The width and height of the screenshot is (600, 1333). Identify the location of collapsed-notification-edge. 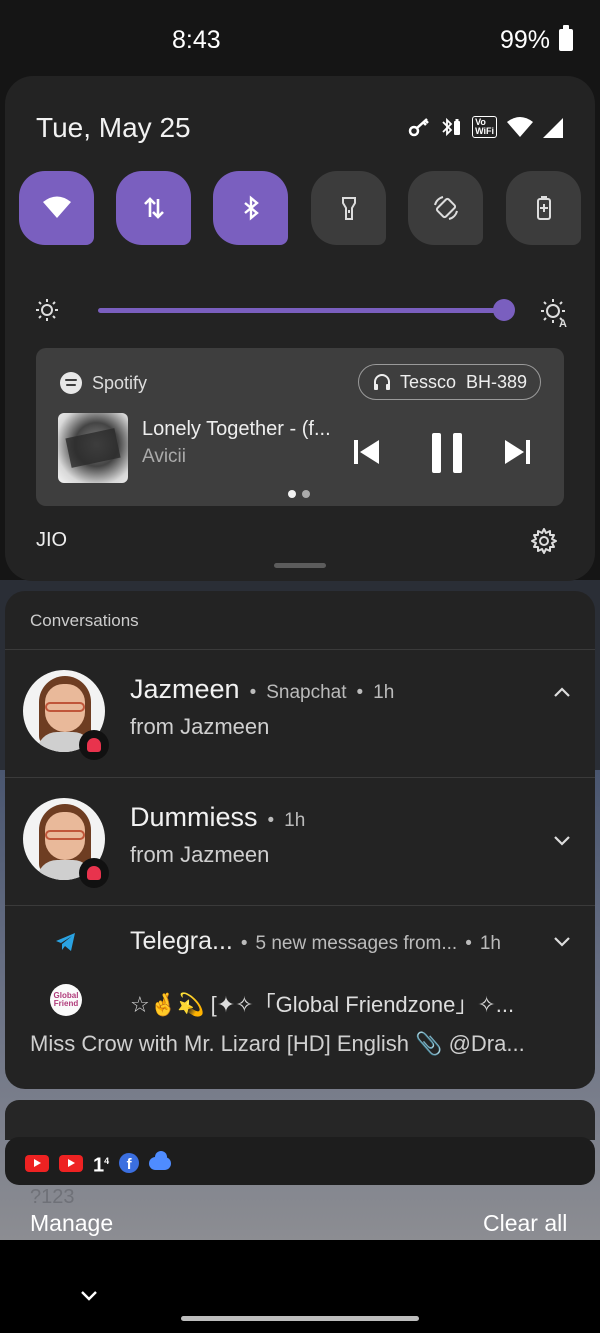
(300, 1120).